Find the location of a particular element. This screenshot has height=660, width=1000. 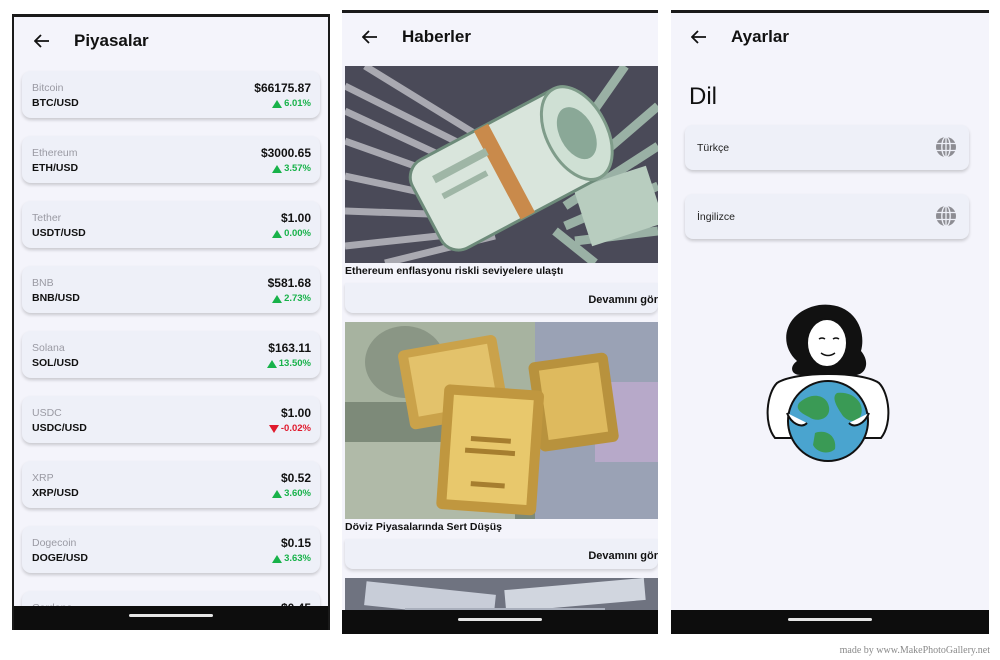

page-title: Ayarlar is located at coordinates (760, 36).